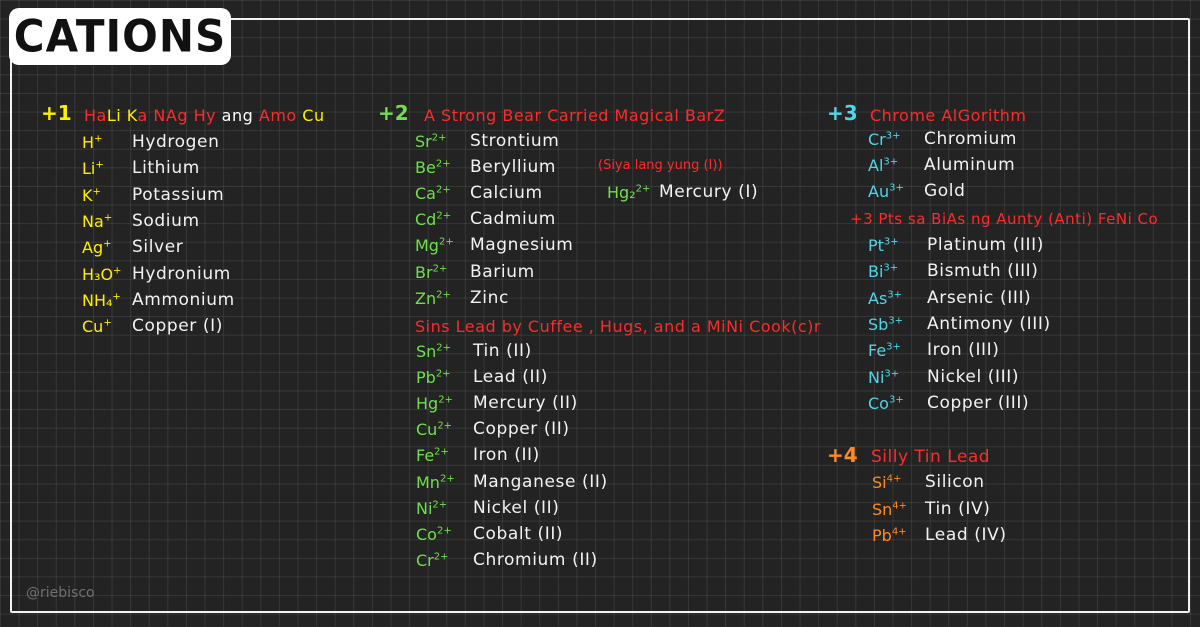 The image size is (1200, 627). Describe the element at coordinates (518, 533) in the screenshot. I see `ion-name: Cobalt (II)` at that location.